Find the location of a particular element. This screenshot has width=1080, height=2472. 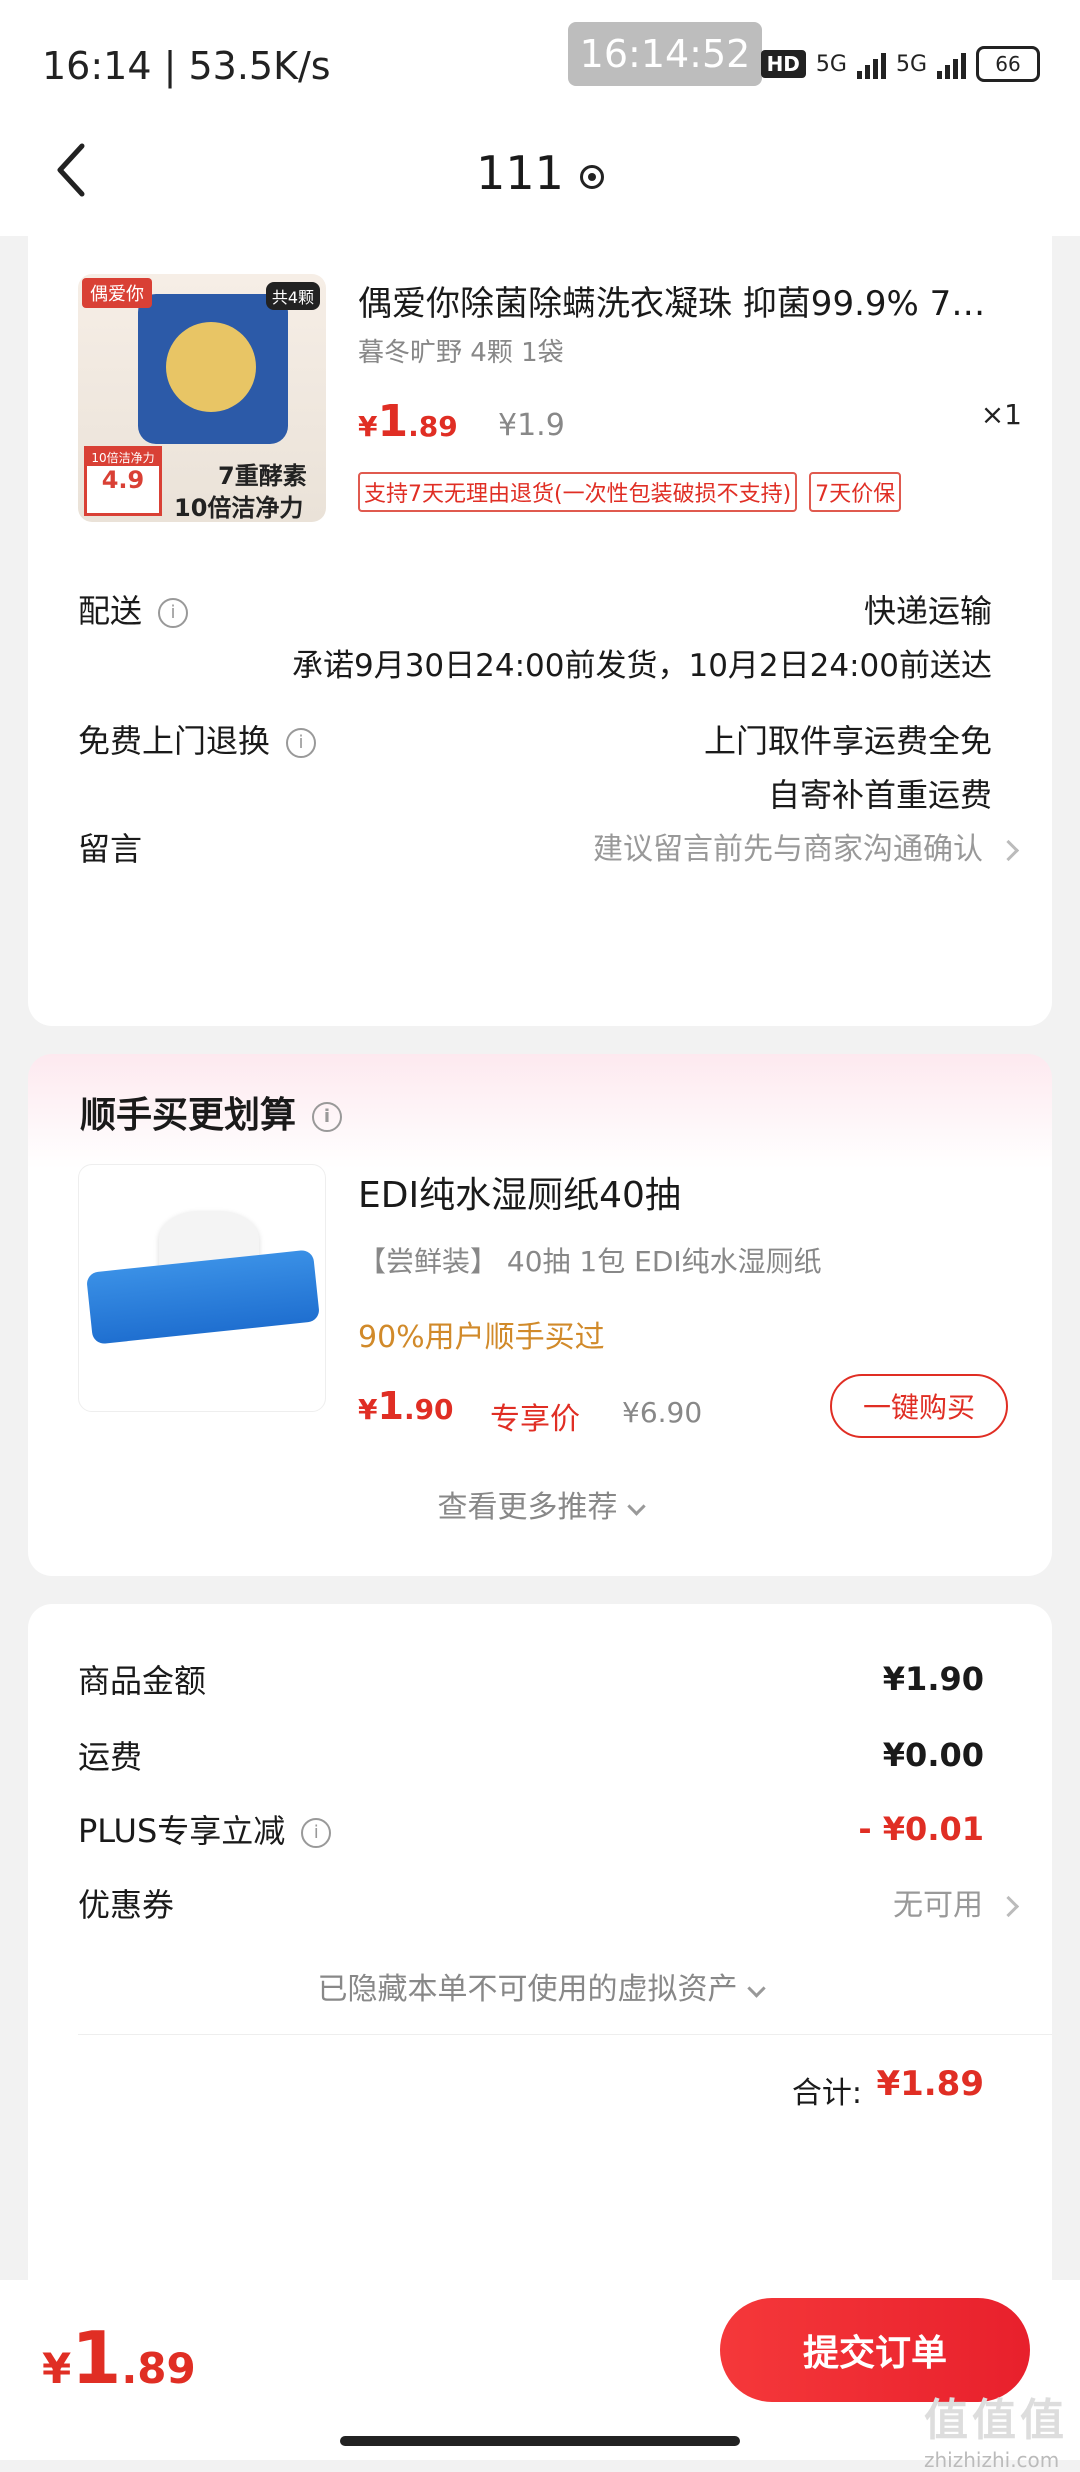

delivery-promise: 承诺9月30日24:00前发货，10月2日24:00前送达 is located at coordinates (641, 666).